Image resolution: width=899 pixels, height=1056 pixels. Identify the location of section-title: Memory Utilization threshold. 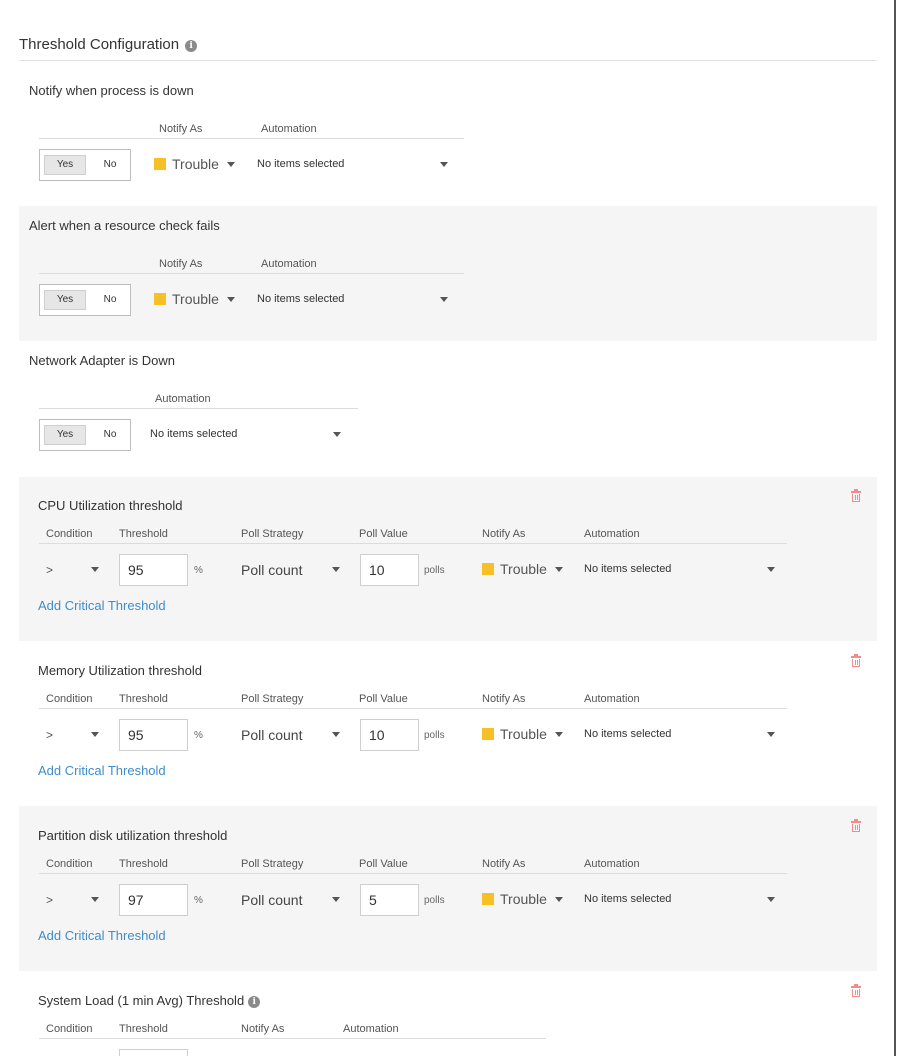
(120, 670).